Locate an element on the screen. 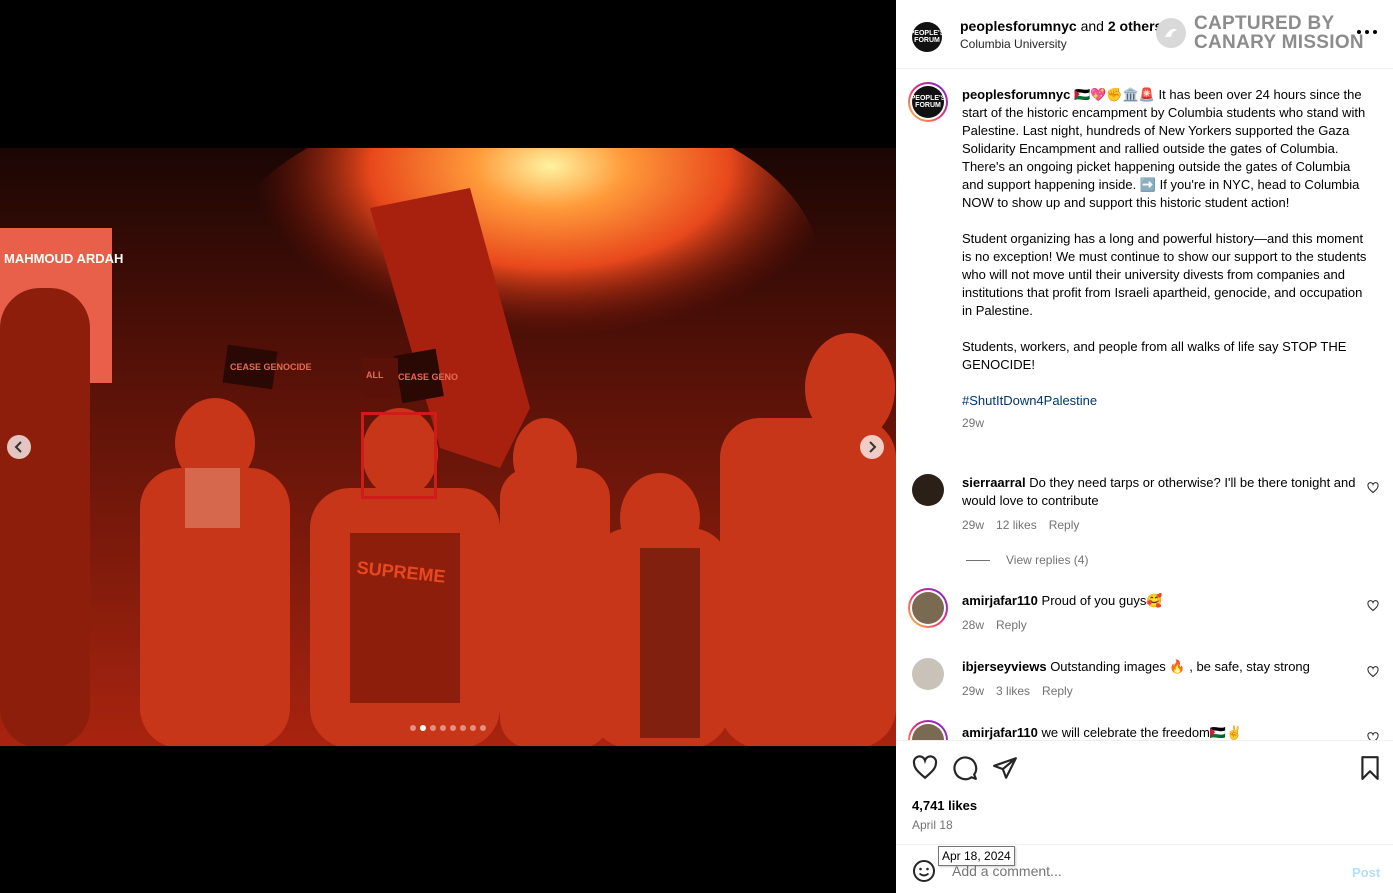 Image resolution: width=1393 pixels, height=893 pixels. previous-slide-button is located at coordinates (19, 447).